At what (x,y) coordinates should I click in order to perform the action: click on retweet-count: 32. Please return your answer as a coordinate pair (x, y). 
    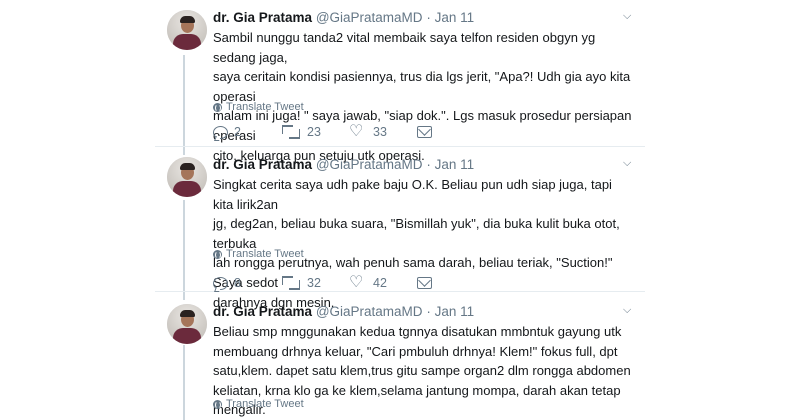
    Looking at the image, I should click on (314, 283).